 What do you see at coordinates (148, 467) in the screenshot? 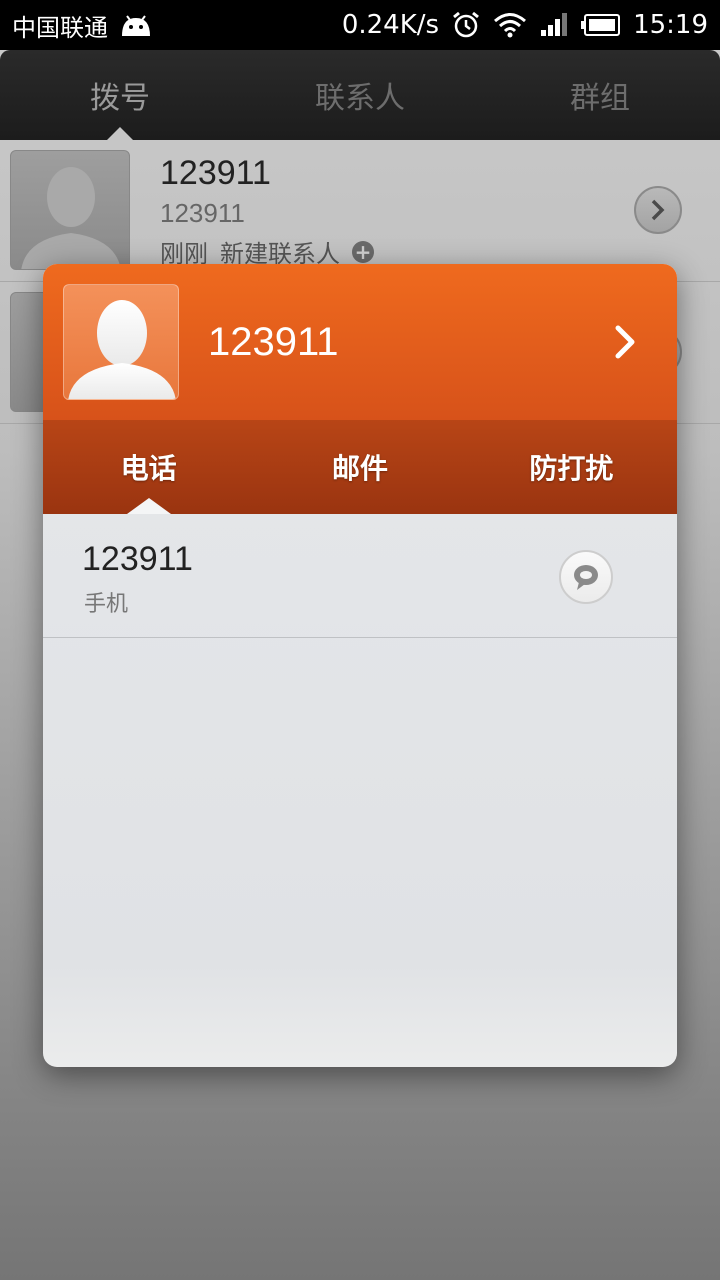
I see `tab-phone: 电话` at bounding box center [148, 467].